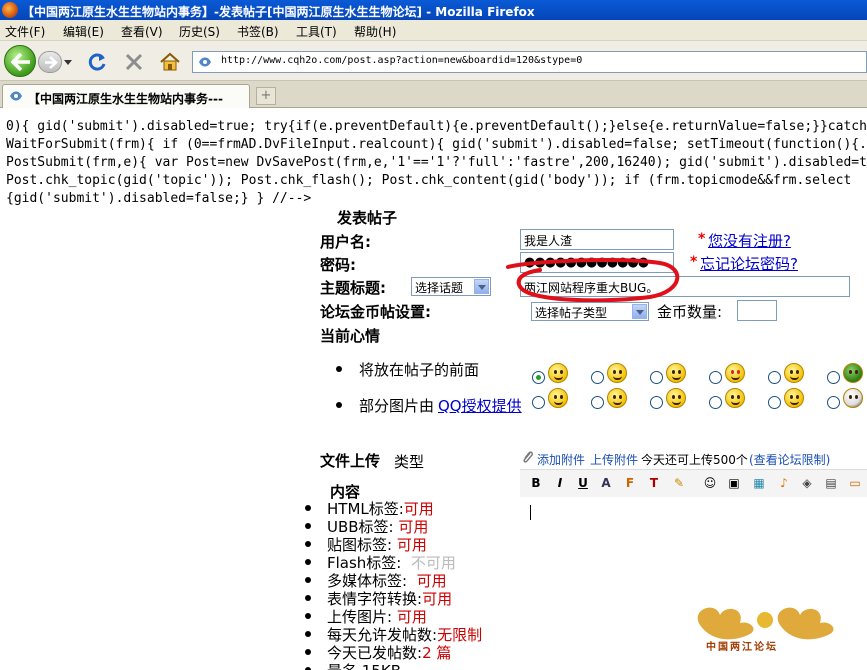 This screenshot has height=670, width=867. Describe the element at coordinates (614, 459) in the screenshot. I see `upload-attachment-link: 上传附件` at that location.